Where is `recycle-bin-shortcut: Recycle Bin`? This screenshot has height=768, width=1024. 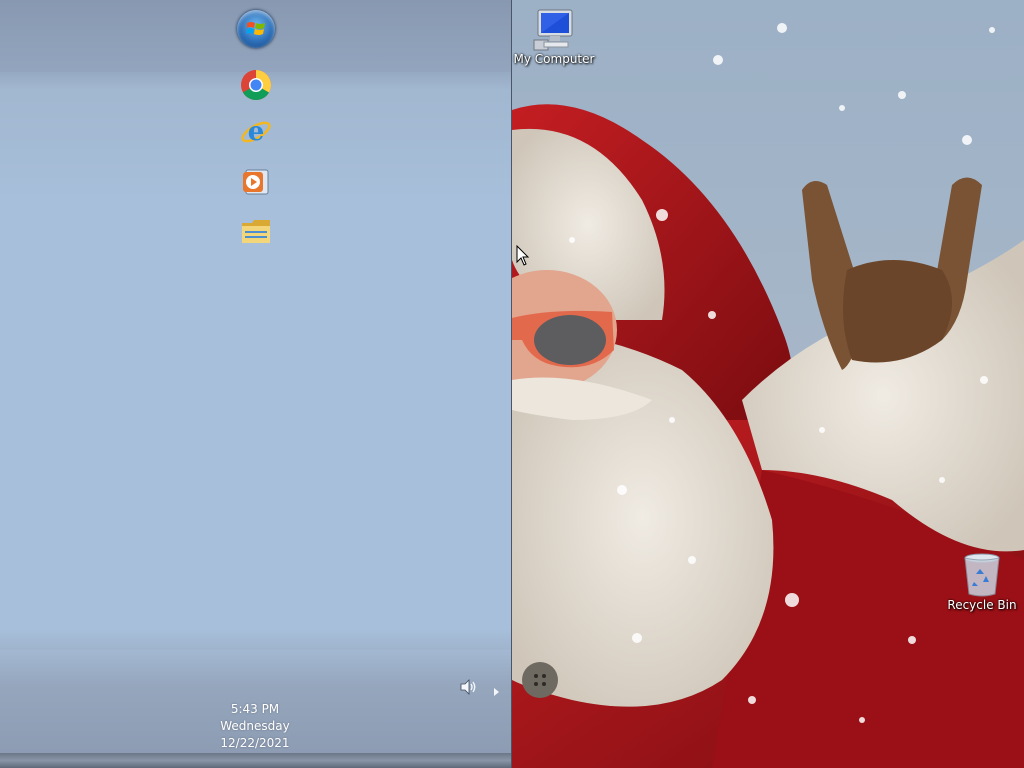
recycle-bin-shortcut: Recycle Bin is located at coordinates (982, 582).